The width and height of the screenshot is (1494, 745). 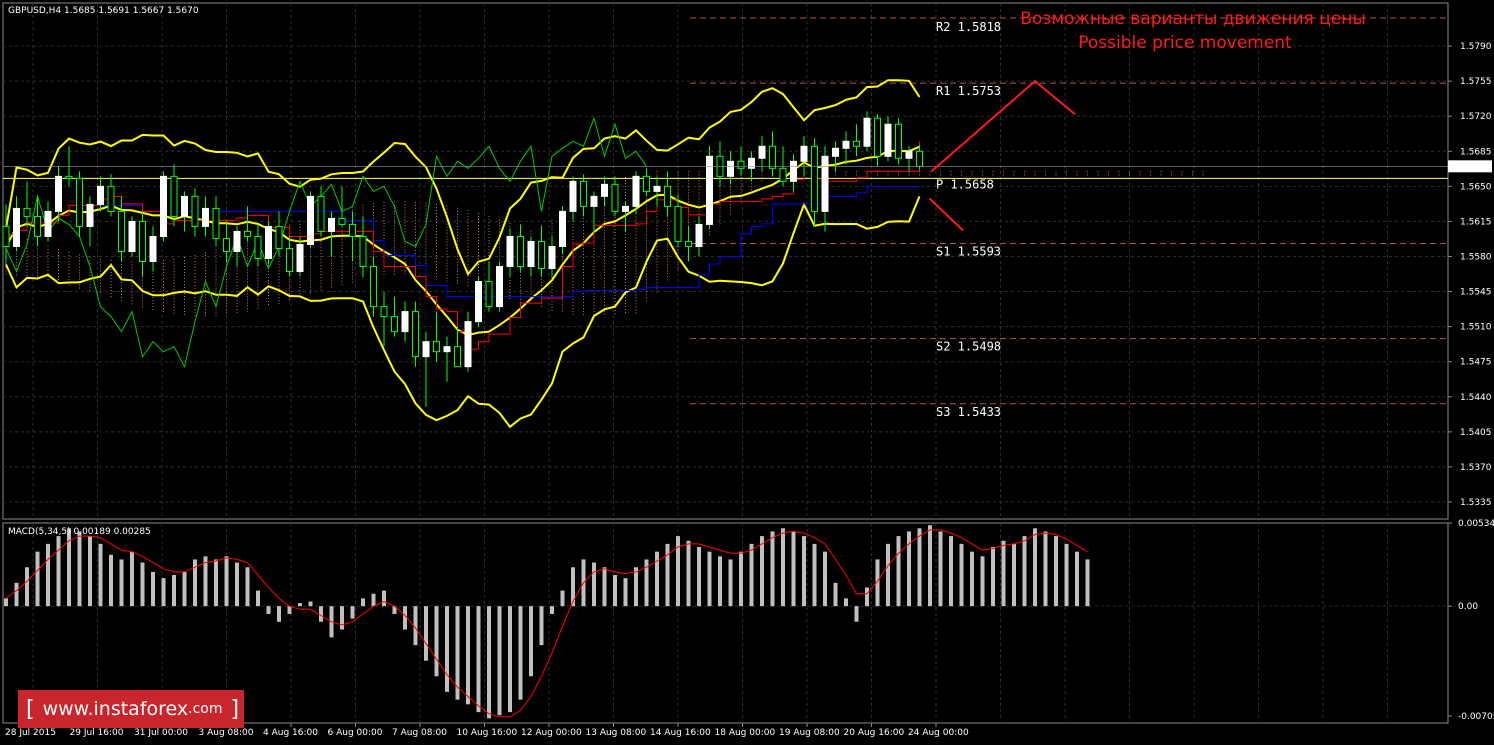 I want to click on y-tick-label: 1.5405, so click(x=1476, y=433).